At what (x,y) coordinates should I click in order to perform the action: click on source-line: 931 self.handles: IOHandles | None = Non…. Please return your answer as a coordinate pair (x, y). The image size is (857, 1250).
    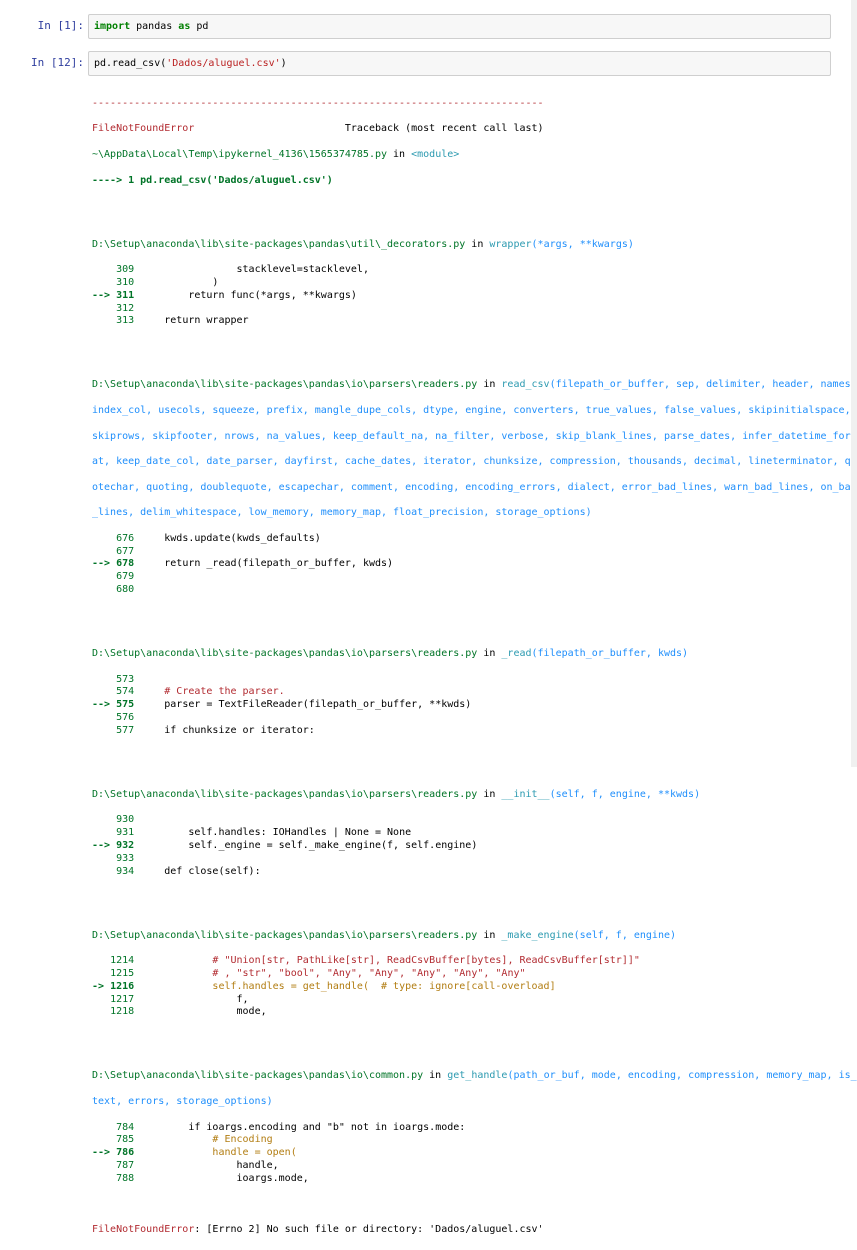
    Looking at the image, I should click on (462, 833).